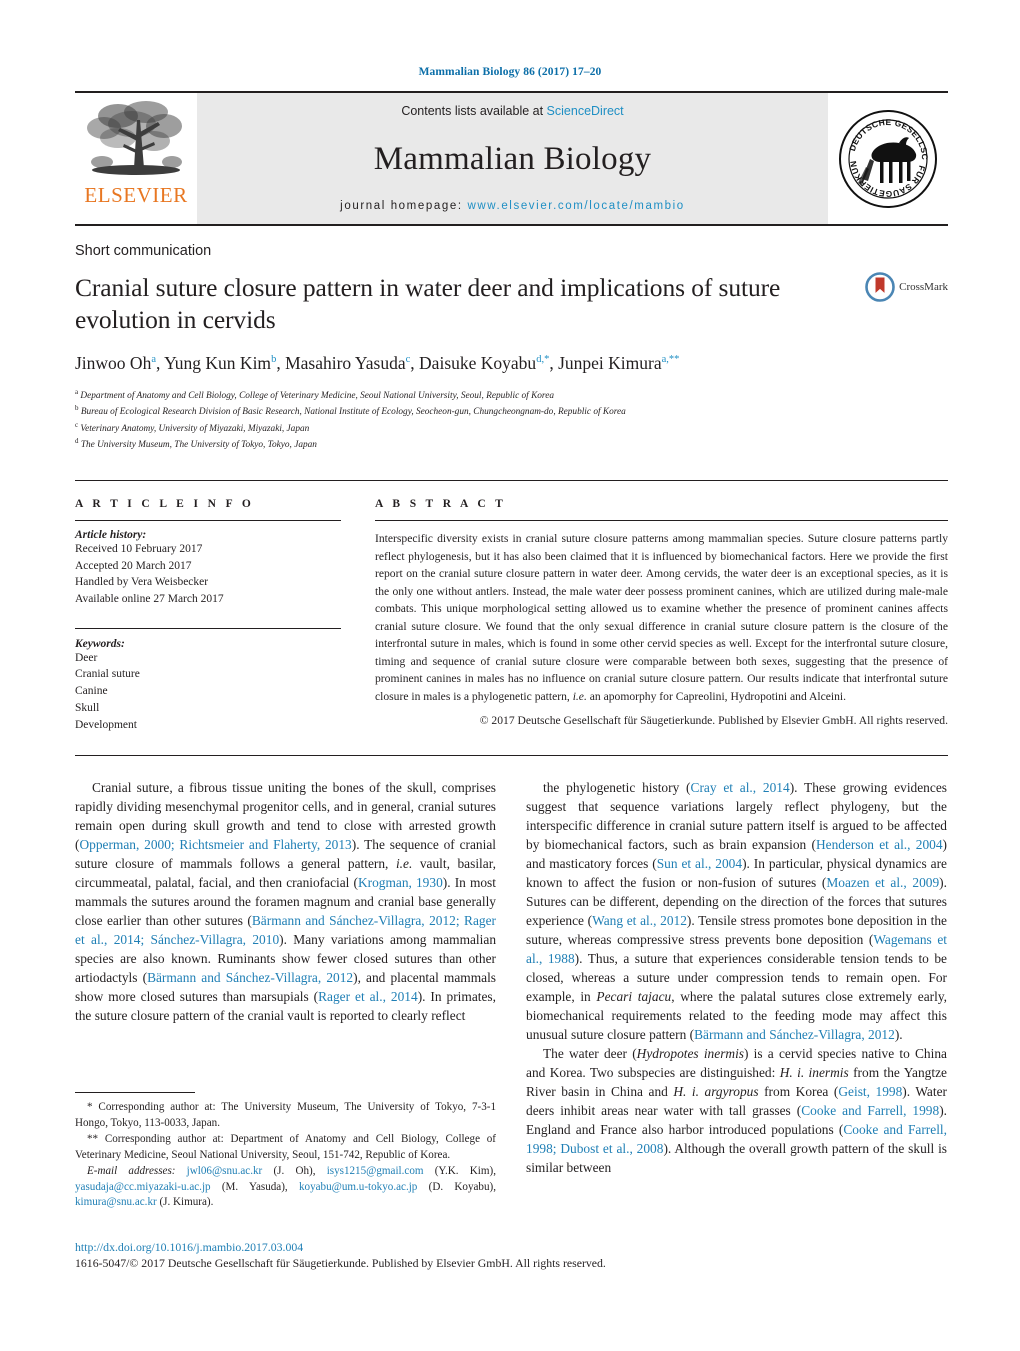 This screenshot has width=1020, height=1351. Describe the element at coordinates (879, 844) in the screenshot. I see `citation-link: Henderson et al., 2004` at that location.